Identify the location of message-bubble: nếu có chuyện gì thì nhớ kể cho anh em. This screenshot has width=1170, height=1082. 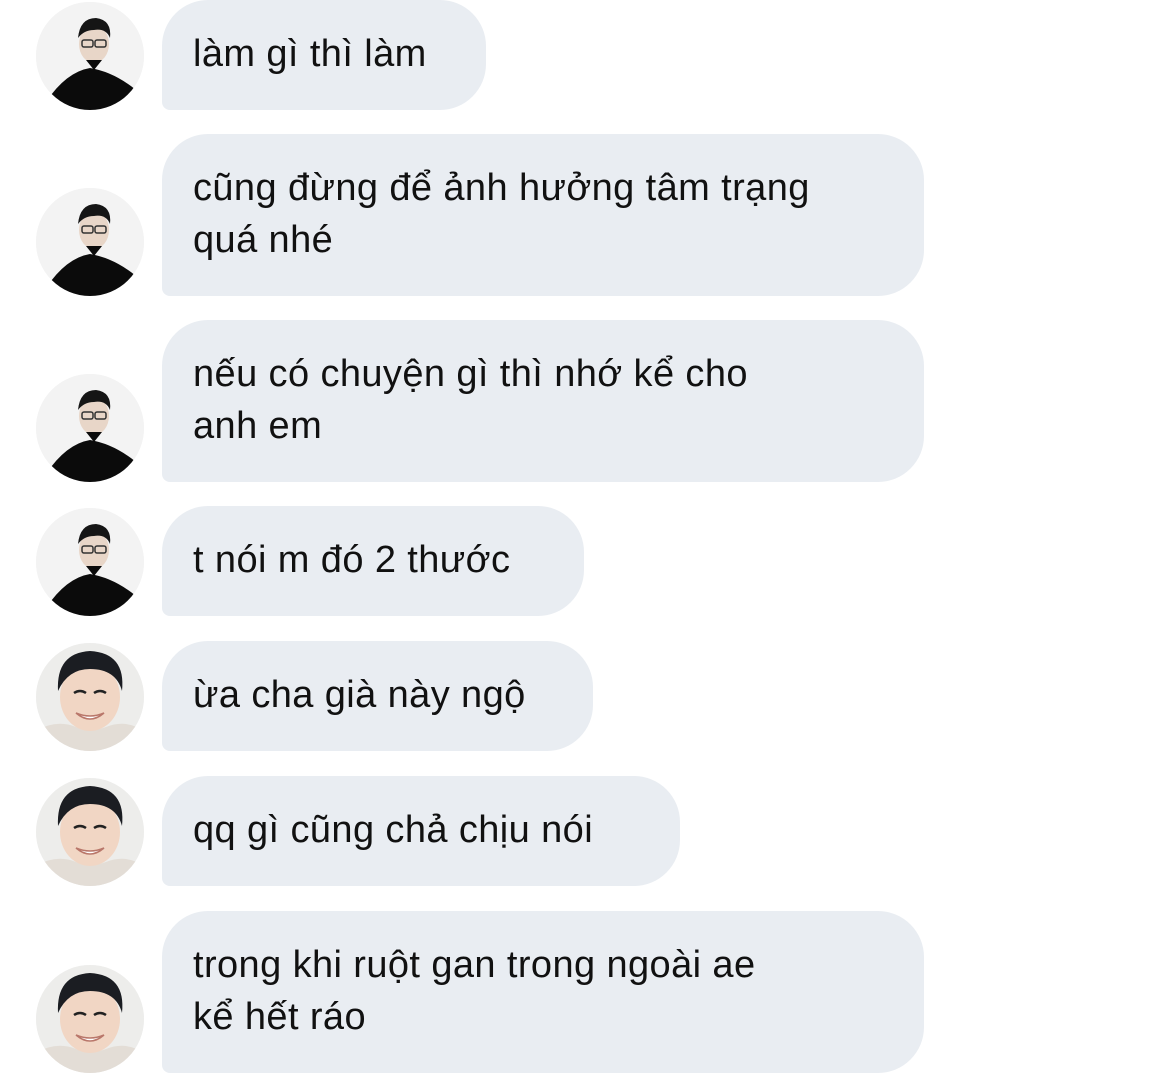
(543, 401).